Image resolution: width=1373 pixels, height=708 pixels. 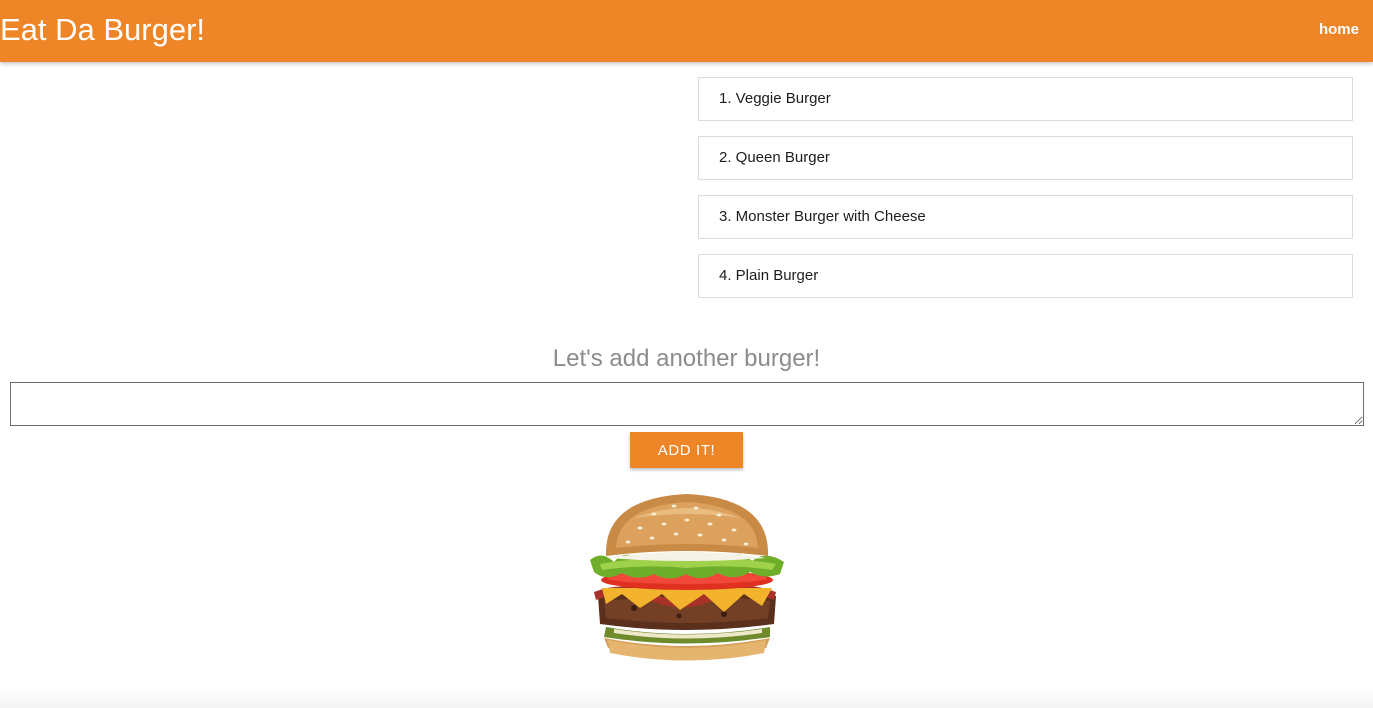 I want to click on burger-list-item: 3. Monster Burger with Cheese, so click(x=1025, y=217).